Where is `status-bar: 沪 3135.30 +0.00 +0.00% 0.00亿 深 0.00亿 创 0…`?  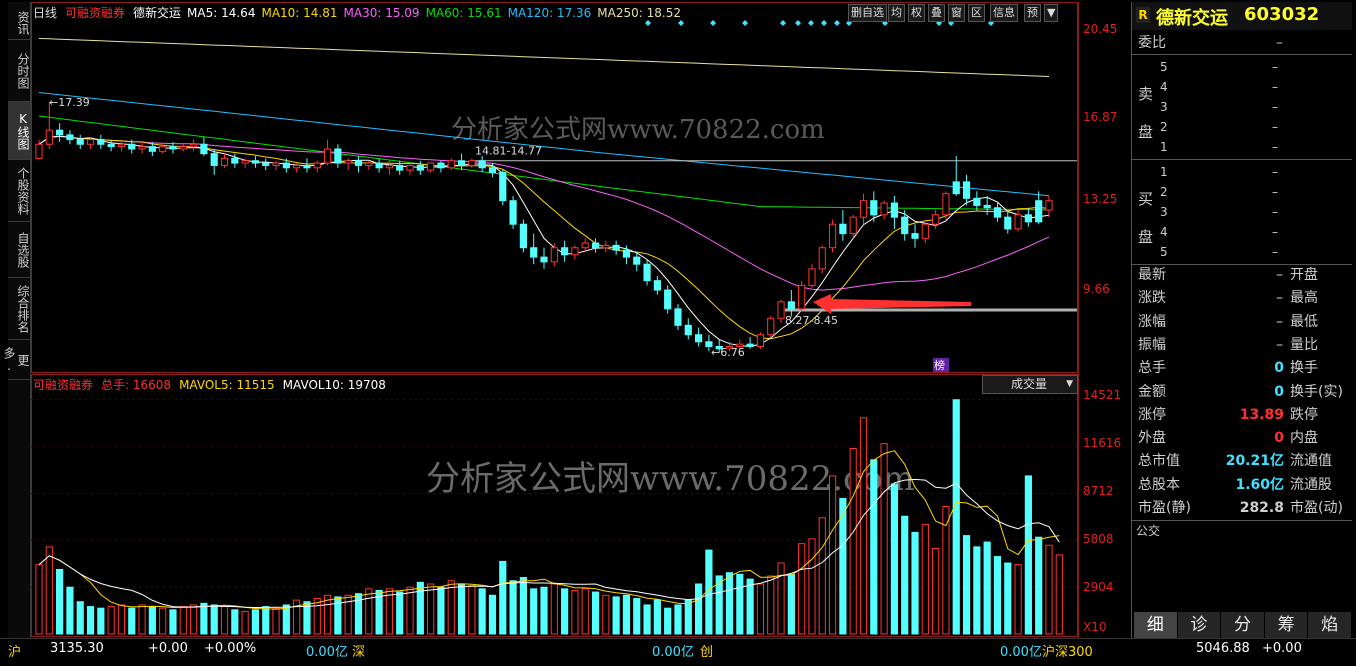 status-bar: 沪 3135.30 +0.00 +0.00% 0.00亿 深 0.00亿 创 0… is located at coordinates (678, 652).